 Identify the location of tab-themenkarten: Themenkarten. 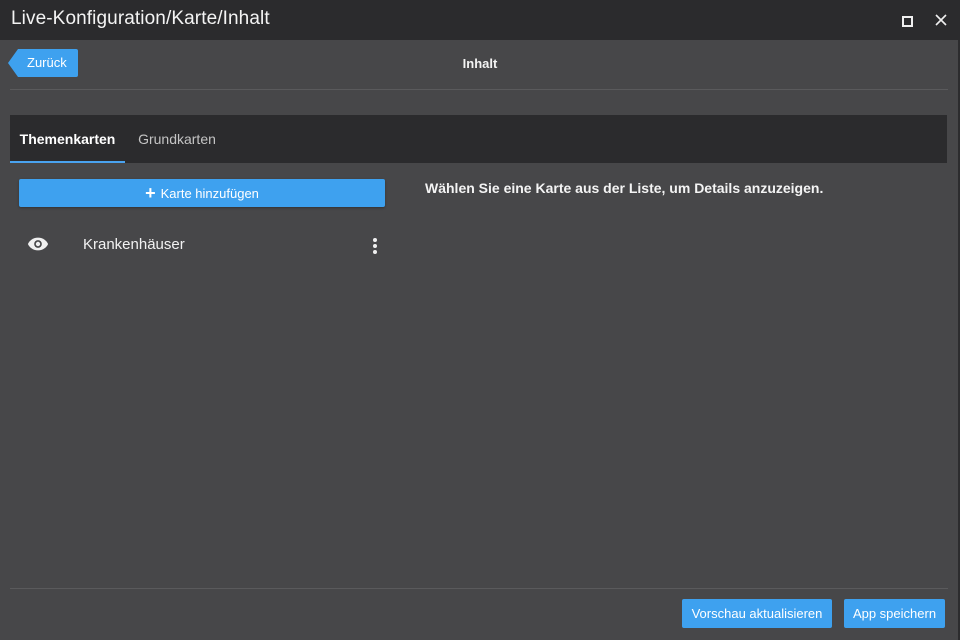
(67, 139).